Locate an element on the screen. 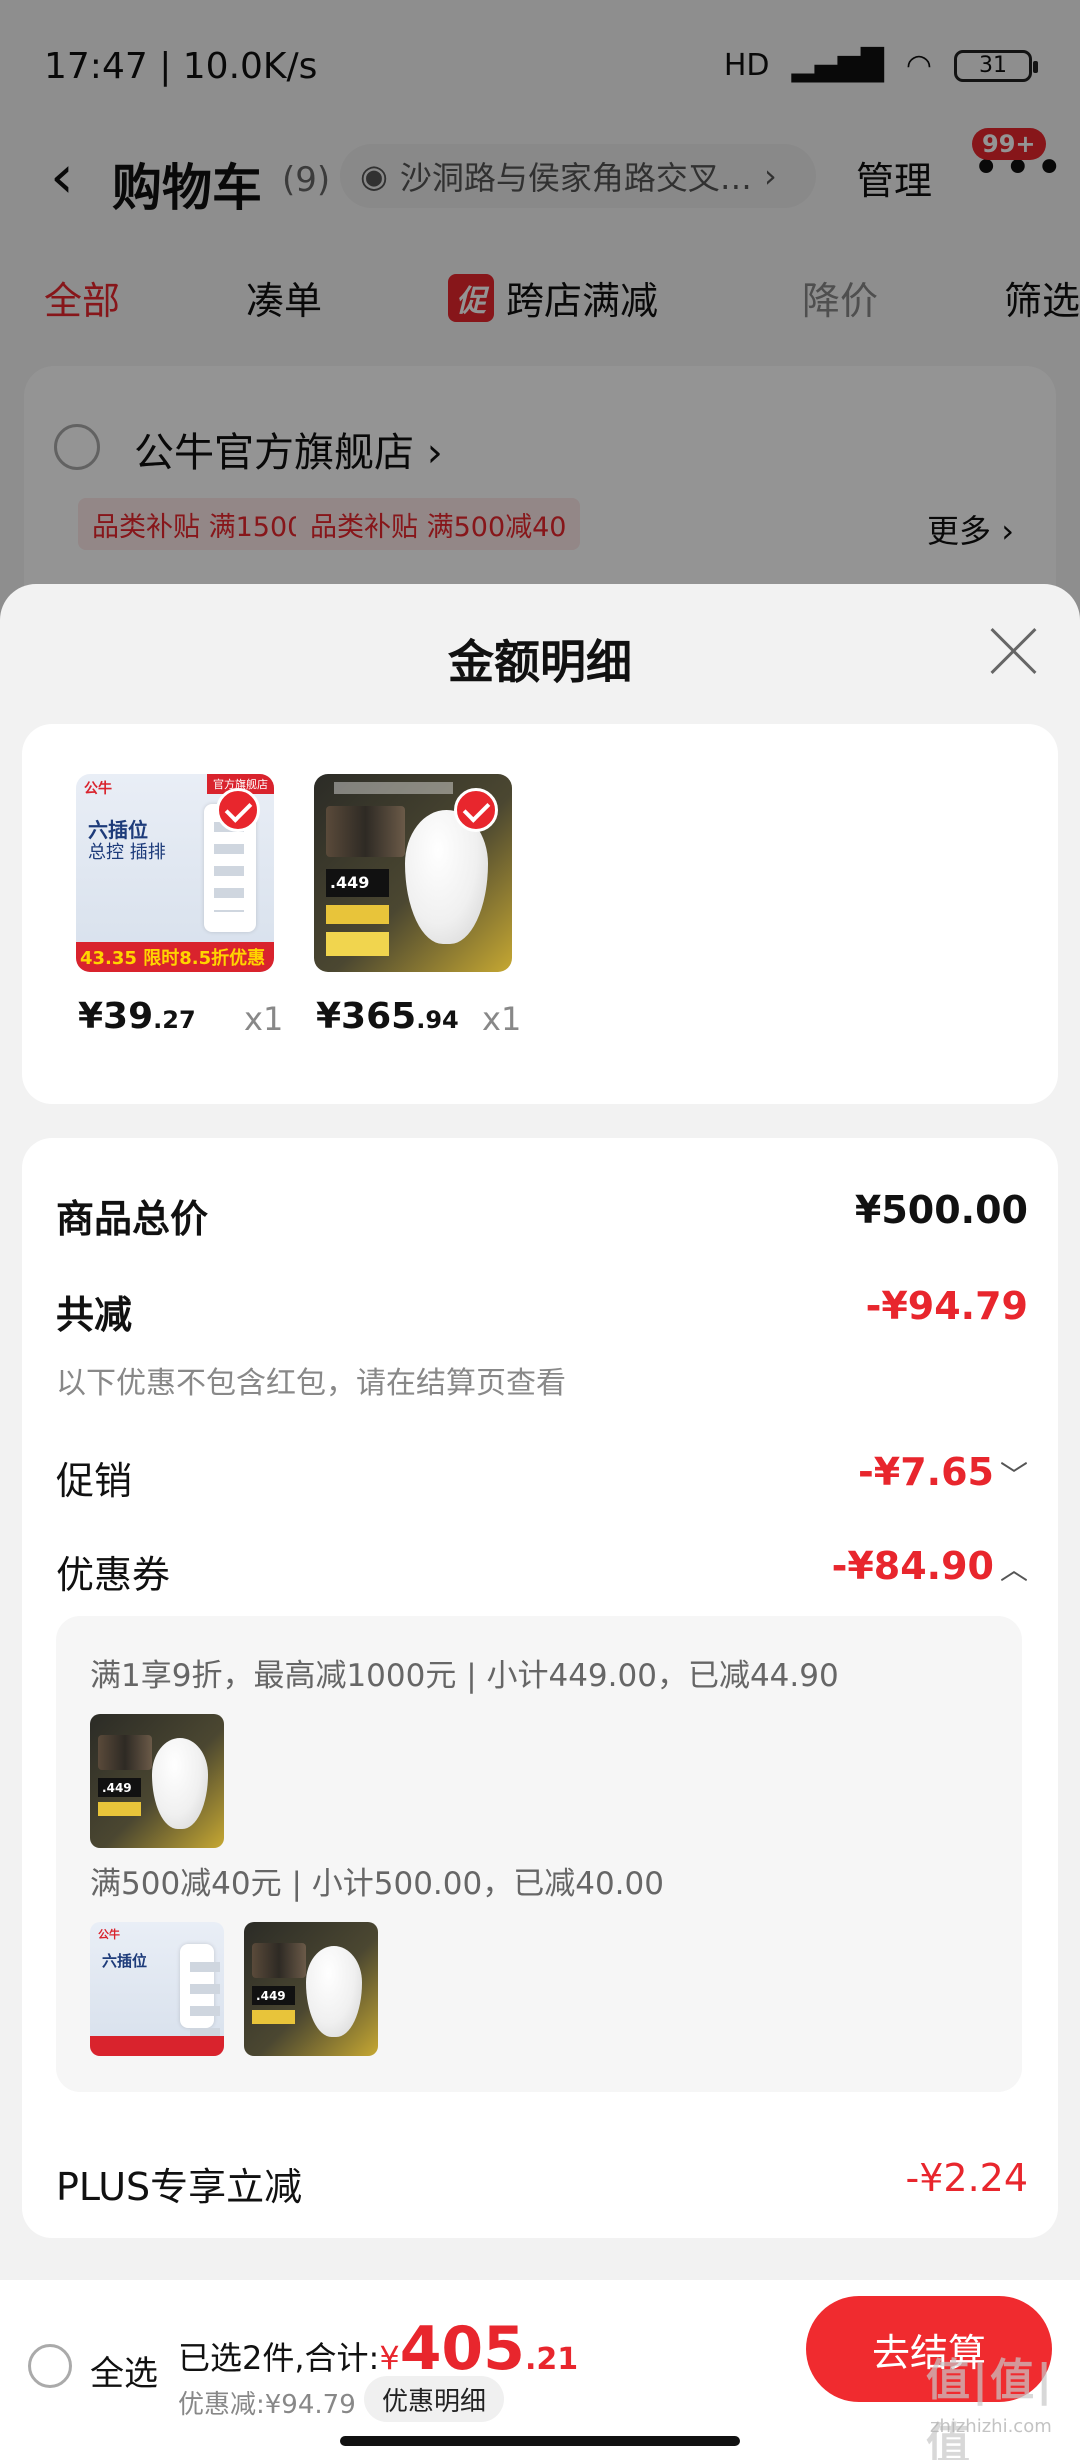 This screenshot has height=2460, width=1080. coupon-item-power-strip-thumbnail: 公牛 六插位 is located at coordinates (157, 1989).